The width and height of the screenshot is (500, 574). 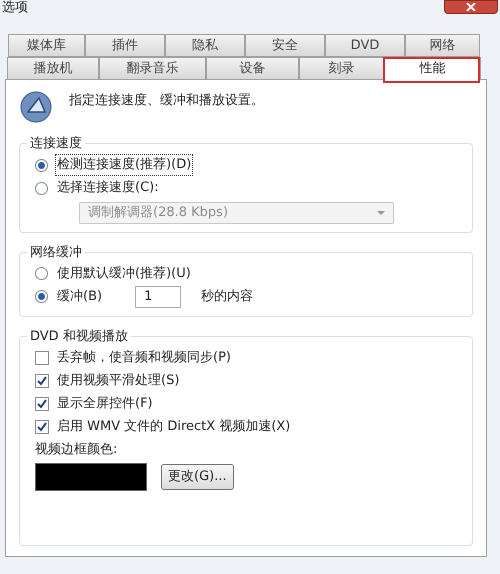 What do you see at coordinates (227, 297) in the screenshot?
I see `seconds-label: 秒的内容` at bounding box center [227, 297].